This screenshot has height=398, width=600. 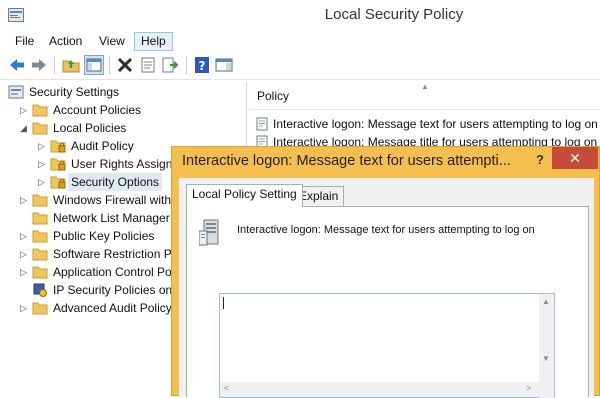 What do you see at coordinates (114, 272) in the screenshot?
I see `tree-item-label: Application Control Pol` at bounding box center [114, 272].